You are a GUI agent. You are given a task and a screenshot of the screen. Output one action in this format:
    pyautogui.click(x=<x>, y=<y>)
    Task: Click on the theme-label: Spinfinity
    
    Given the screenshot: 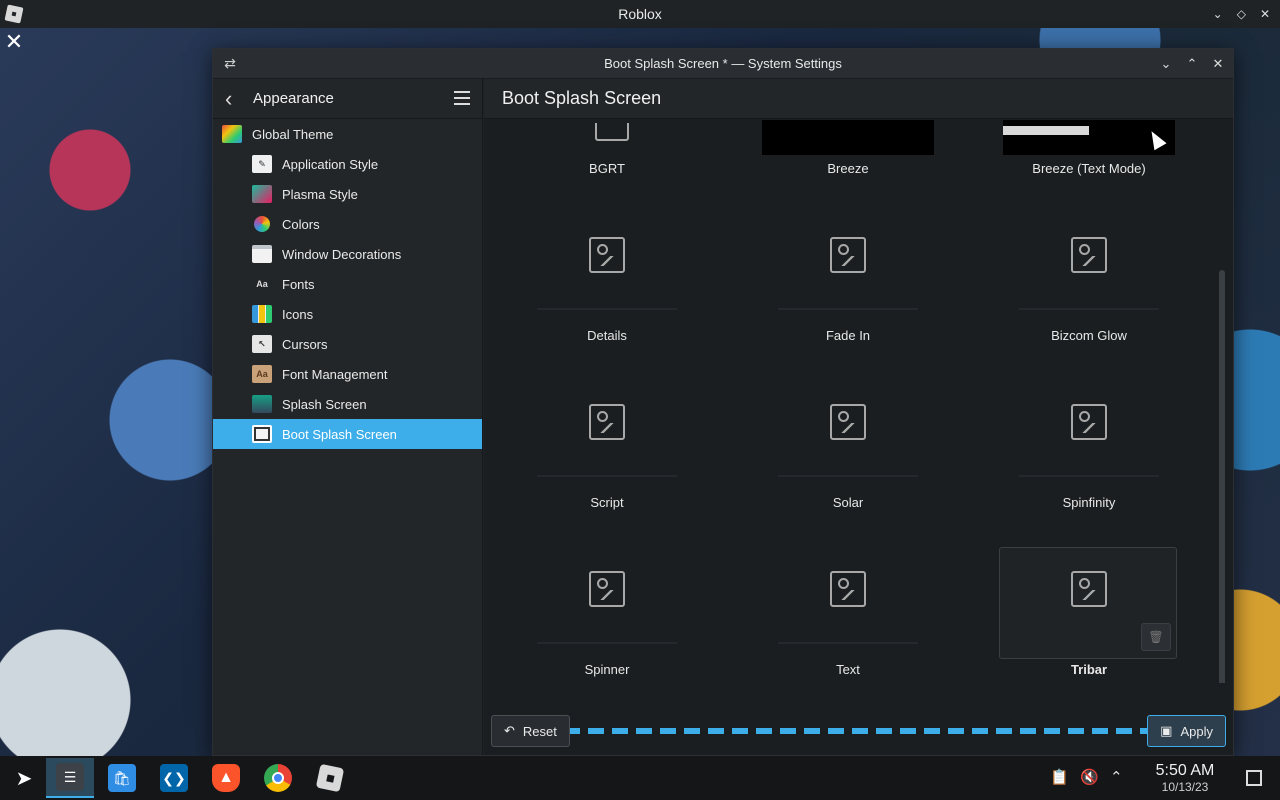 What is the action you would take?
    pyautogui.click(x=1089, y=502)
    